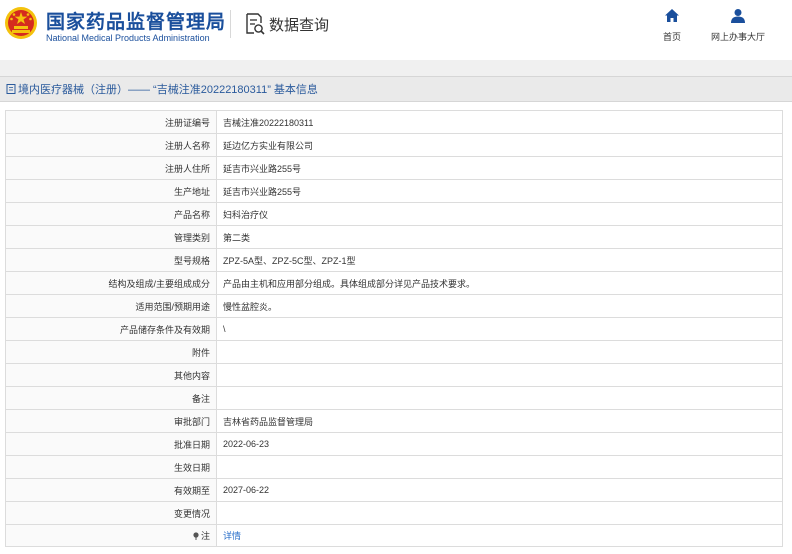 The width and height of the screenshot is (792, 554). Describe the element at coordinates (111, 168) in the screenshot. I see `field-label: 注册人住所` at that location.